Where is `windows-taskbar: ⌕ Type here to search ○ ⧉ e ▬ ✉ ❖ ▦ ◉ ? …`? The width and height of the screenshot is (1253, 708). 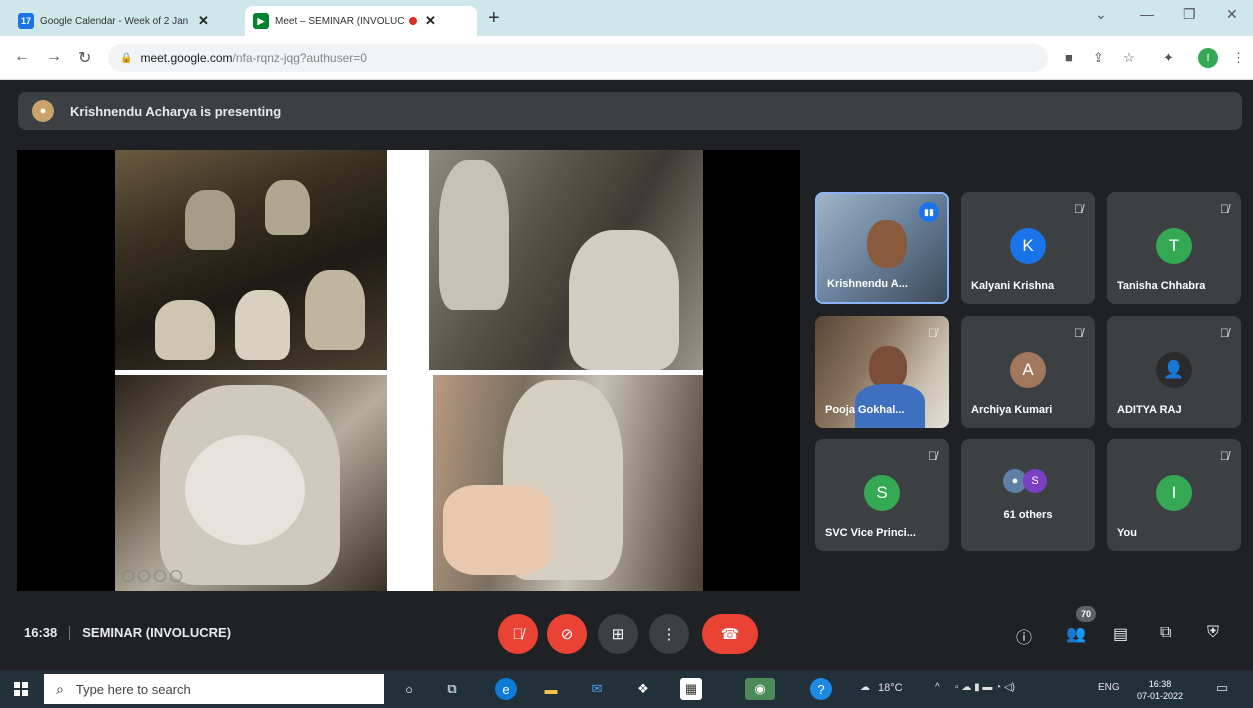 windows-taskbar: ⌕ Type here to search ○ ⧉ e ▬ ✉ ❖ ▦ ◉ ? … is located at coordinates (626, 689).